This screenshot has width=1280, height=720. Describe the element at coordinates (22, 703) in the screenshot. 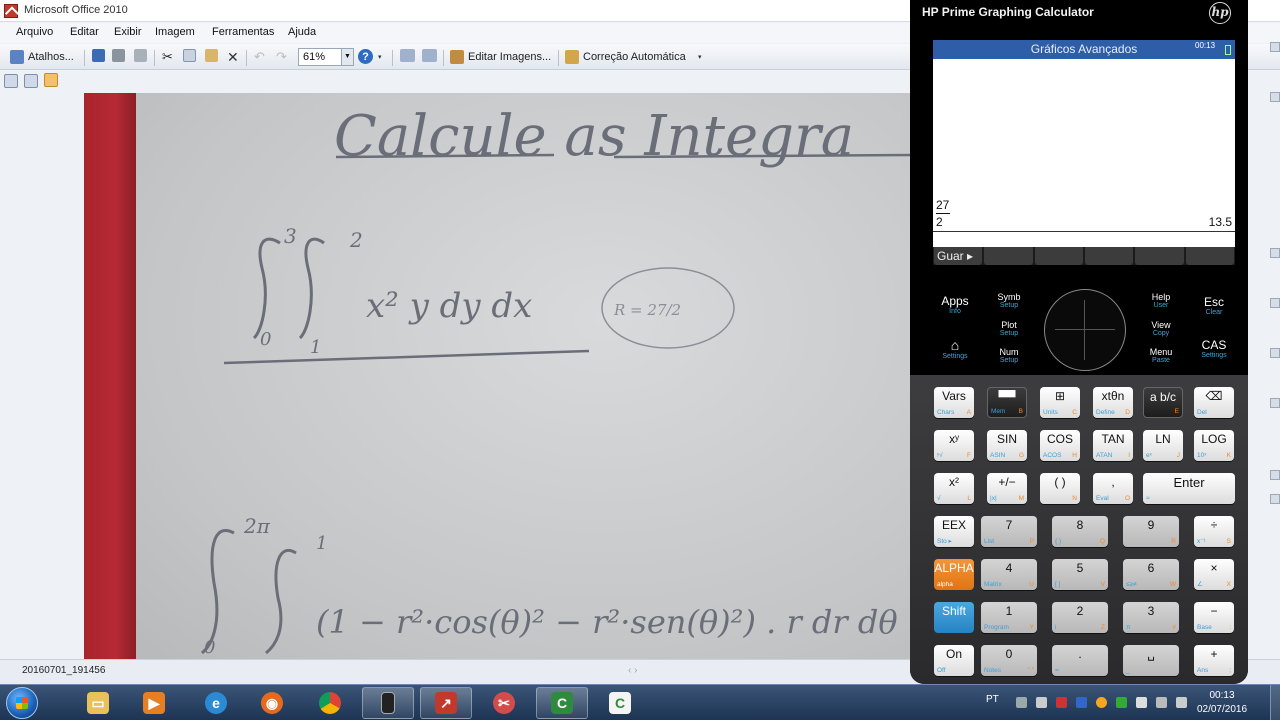

I see `start-button` at that location.